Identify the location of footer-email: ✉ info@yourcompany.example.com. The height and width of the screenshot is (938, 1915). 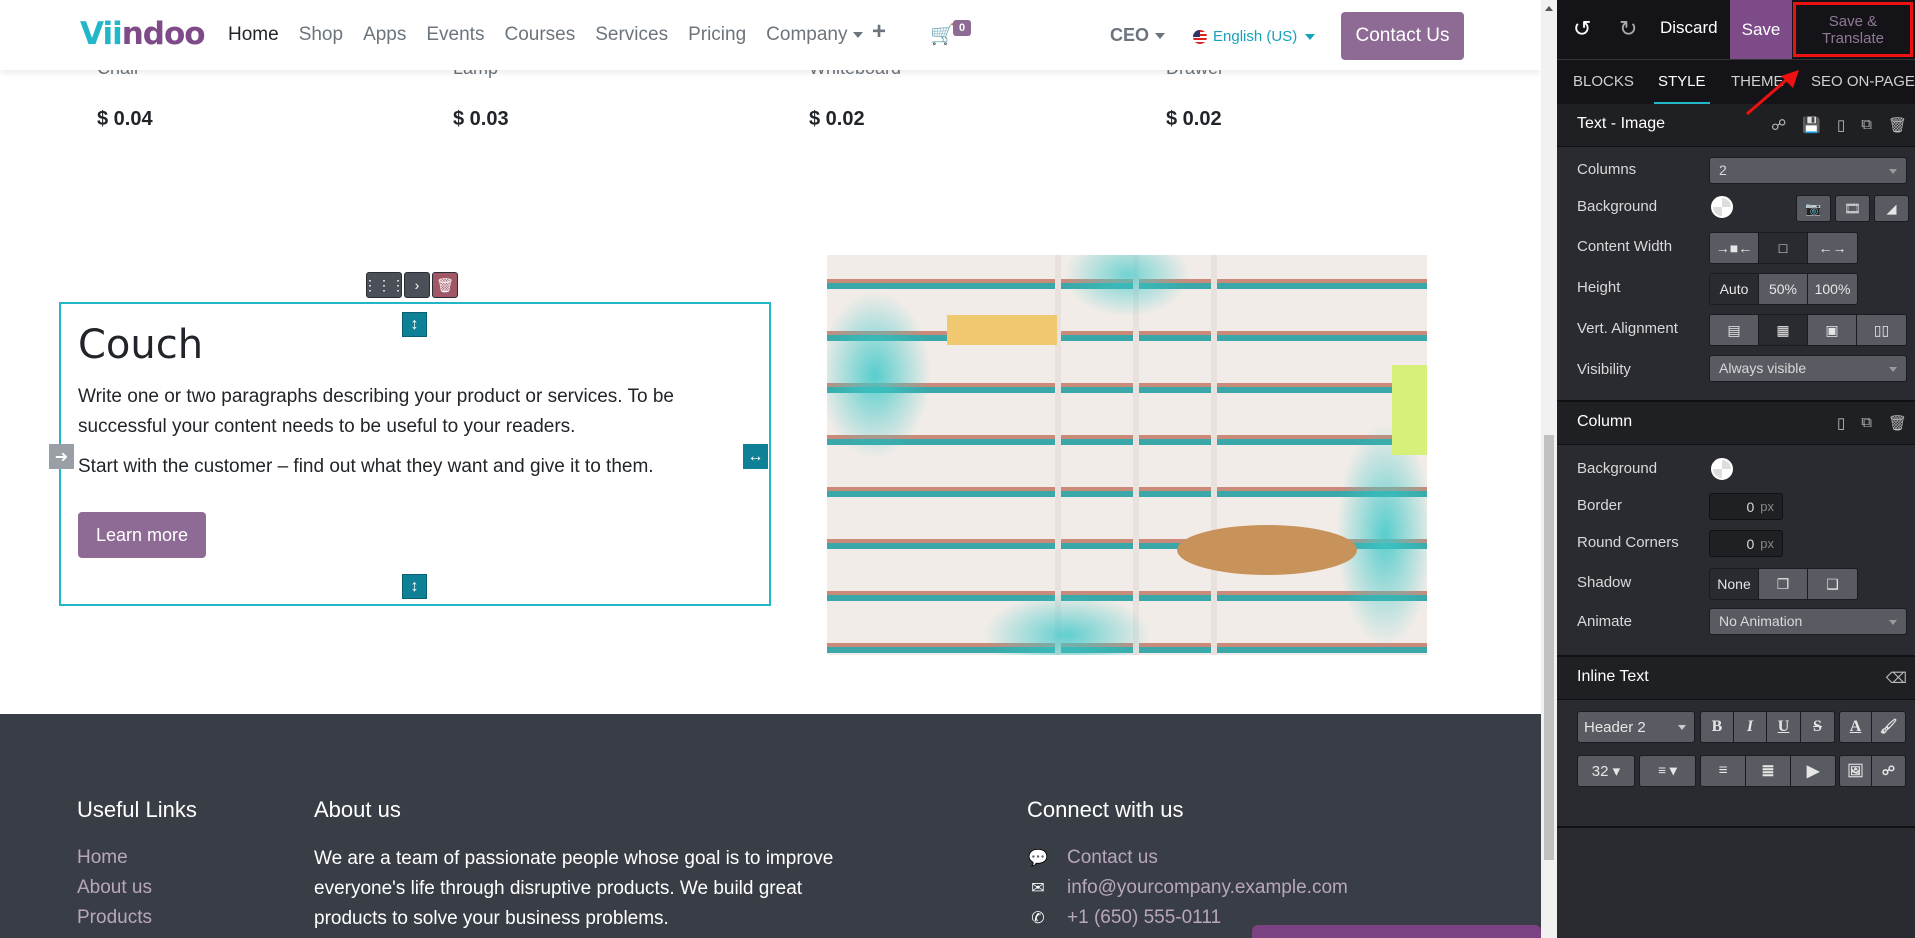
(1187, 888).